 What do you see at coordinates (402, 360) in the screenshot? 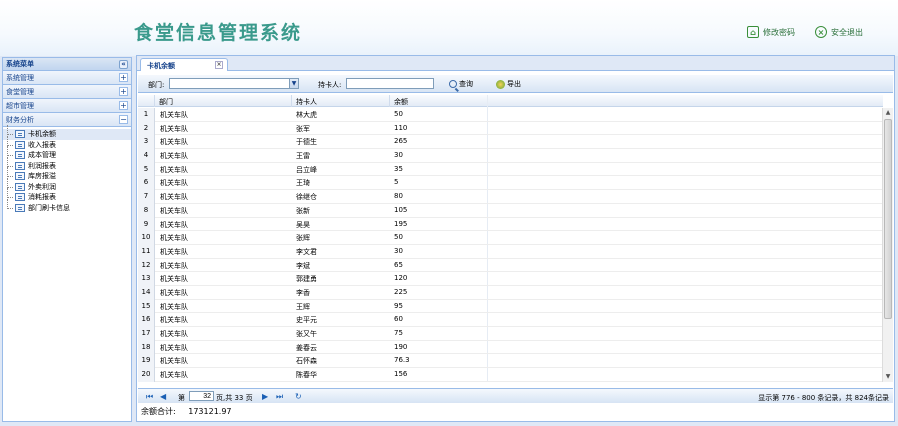
I see `cell-balance: 76.3` at bounding box center [402, 360].